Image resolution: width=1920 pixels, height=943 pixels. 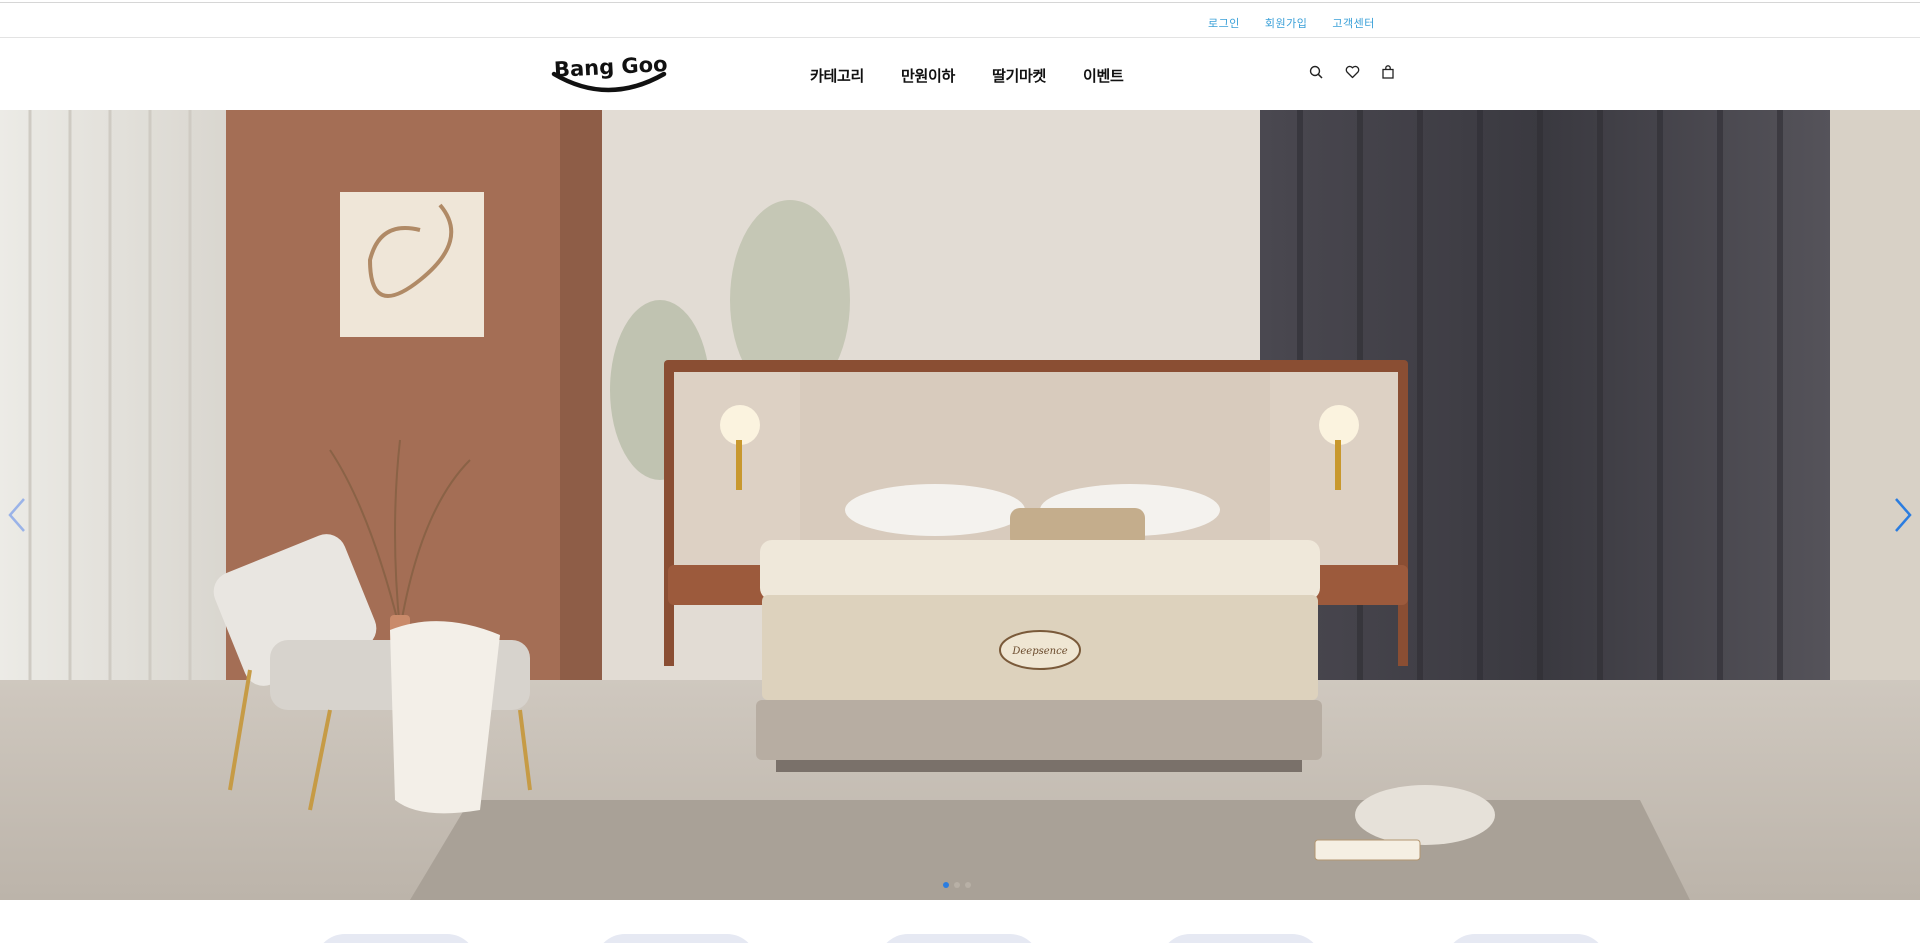 I want to click on main-header: Bang Good 카테고리 만원이하 딸기마켓 이벤트, so click(x=960, y=74).